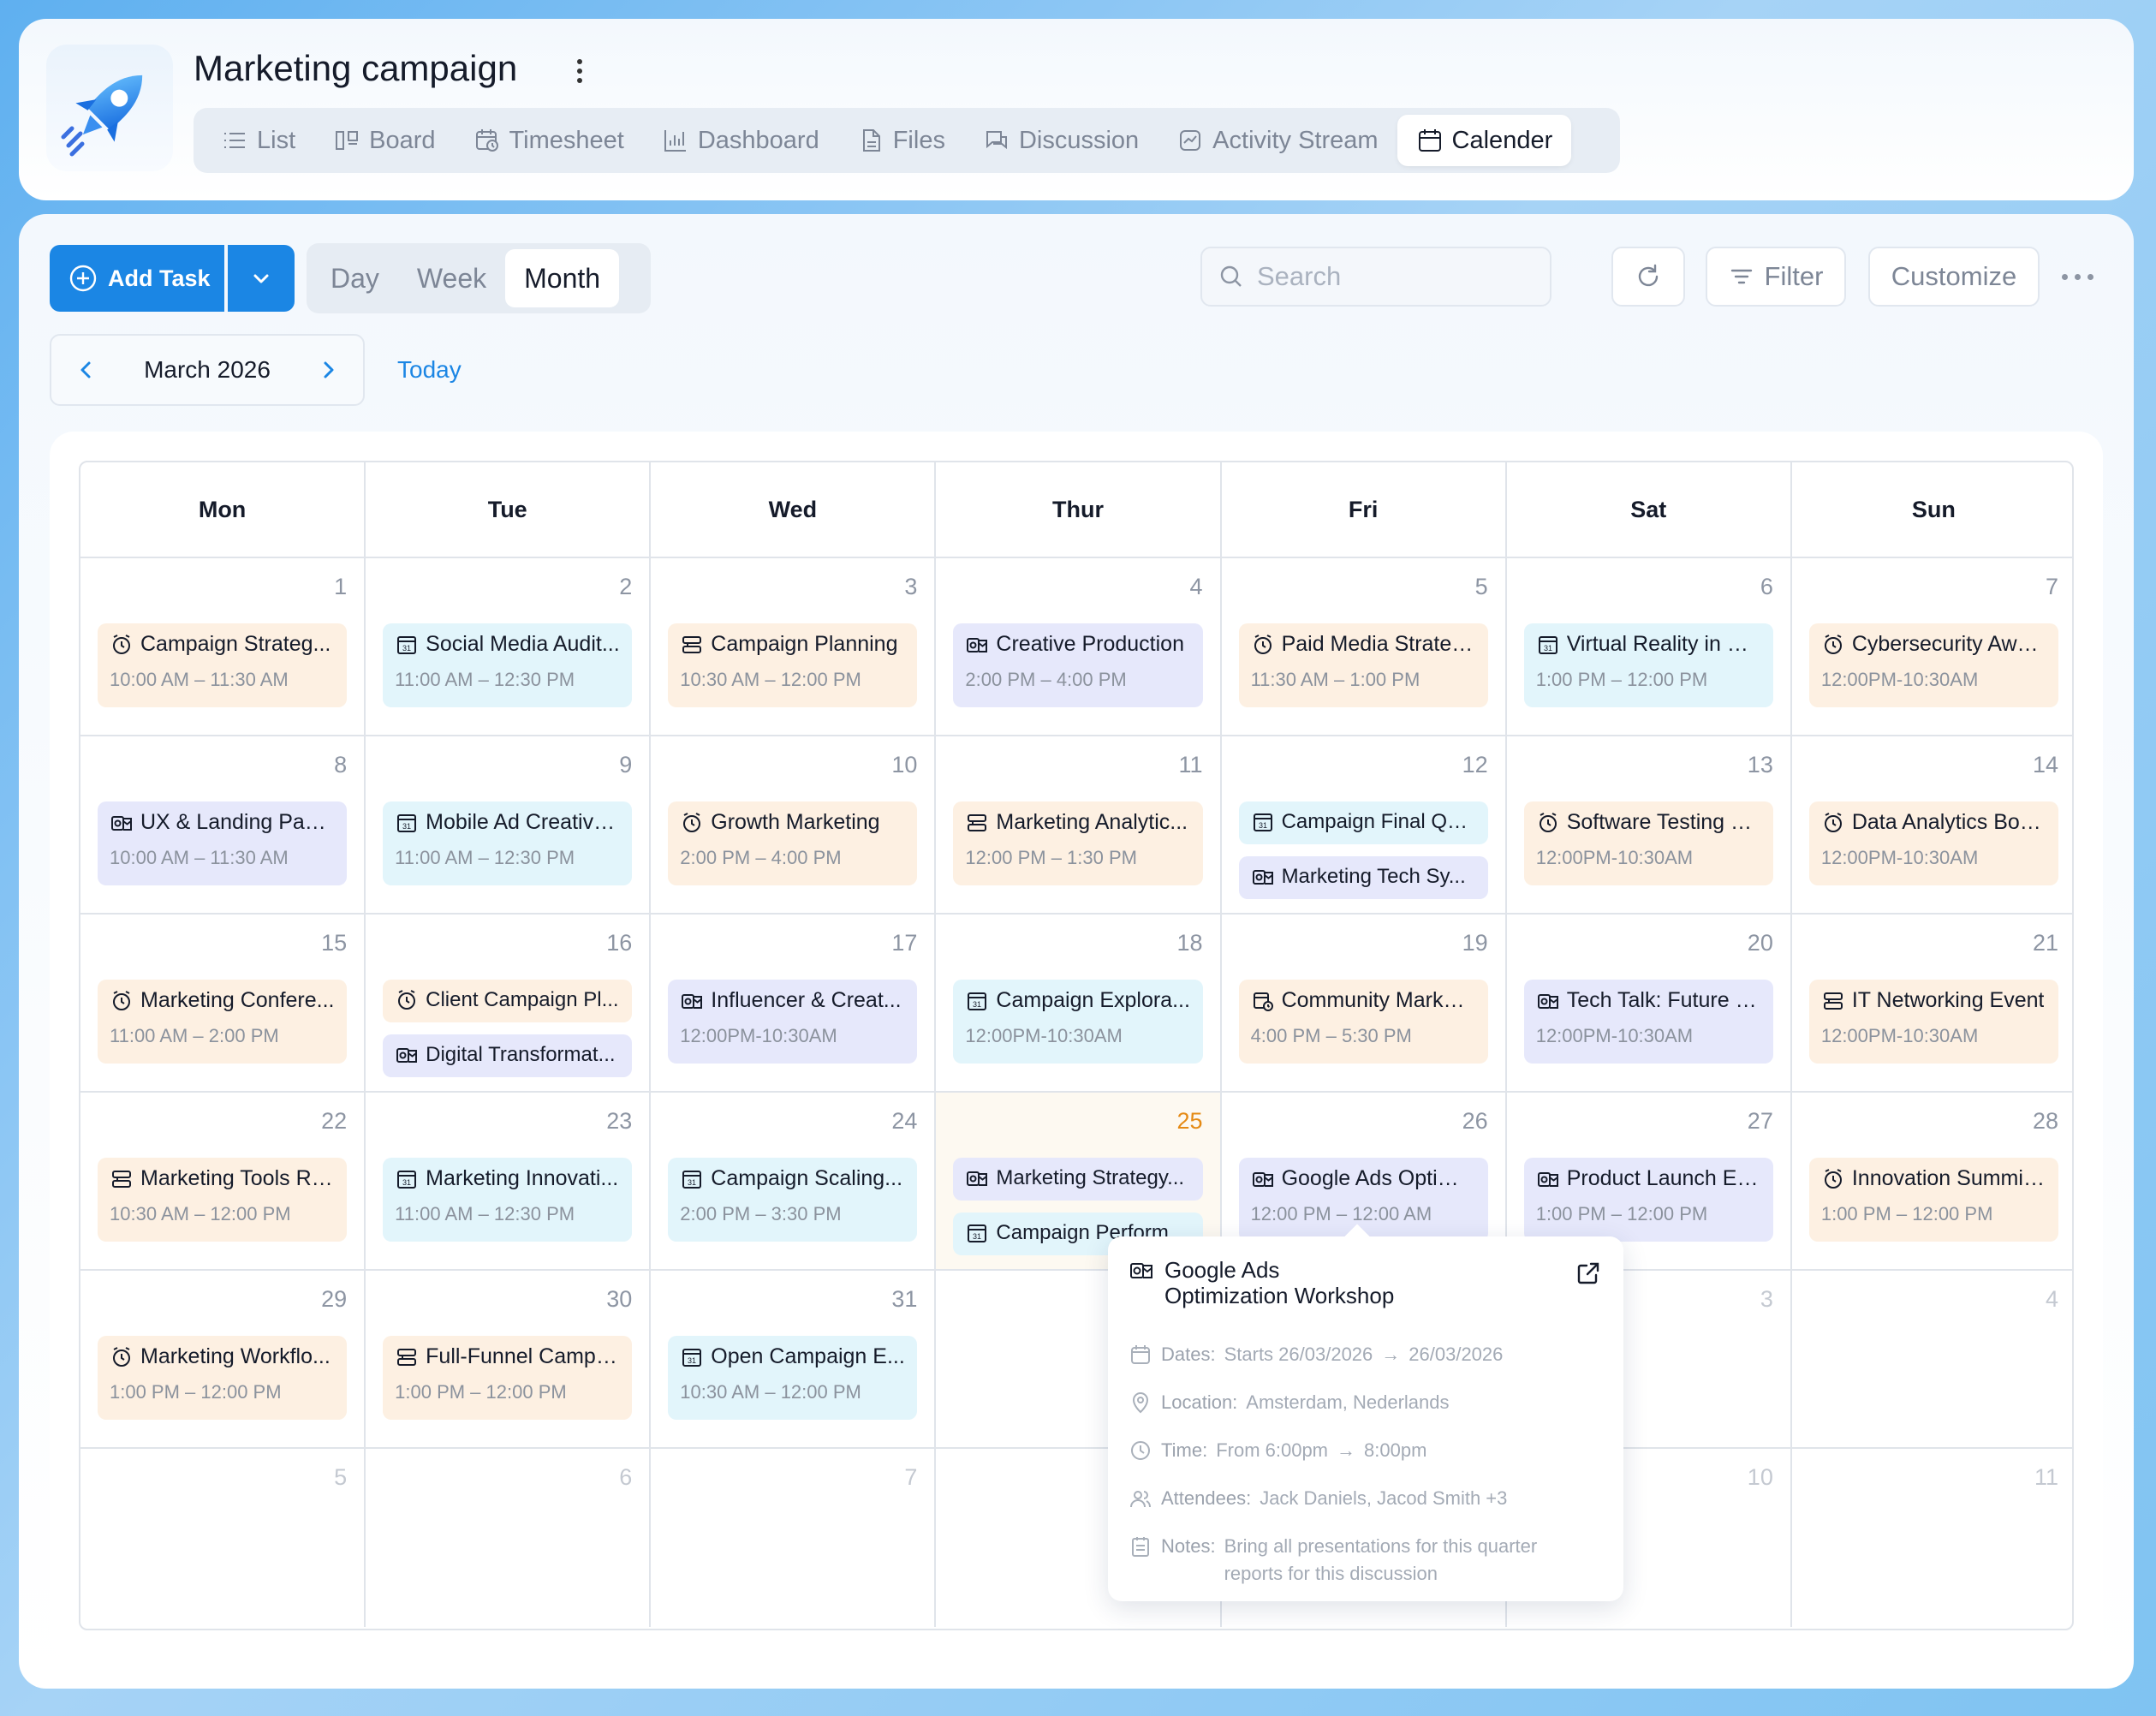 This screenshot has width=2156, height=1716. I want to click on day-cell: 7 Cybersecurity Awa... 12:00PM-10:30AM, so click(1932, 646).